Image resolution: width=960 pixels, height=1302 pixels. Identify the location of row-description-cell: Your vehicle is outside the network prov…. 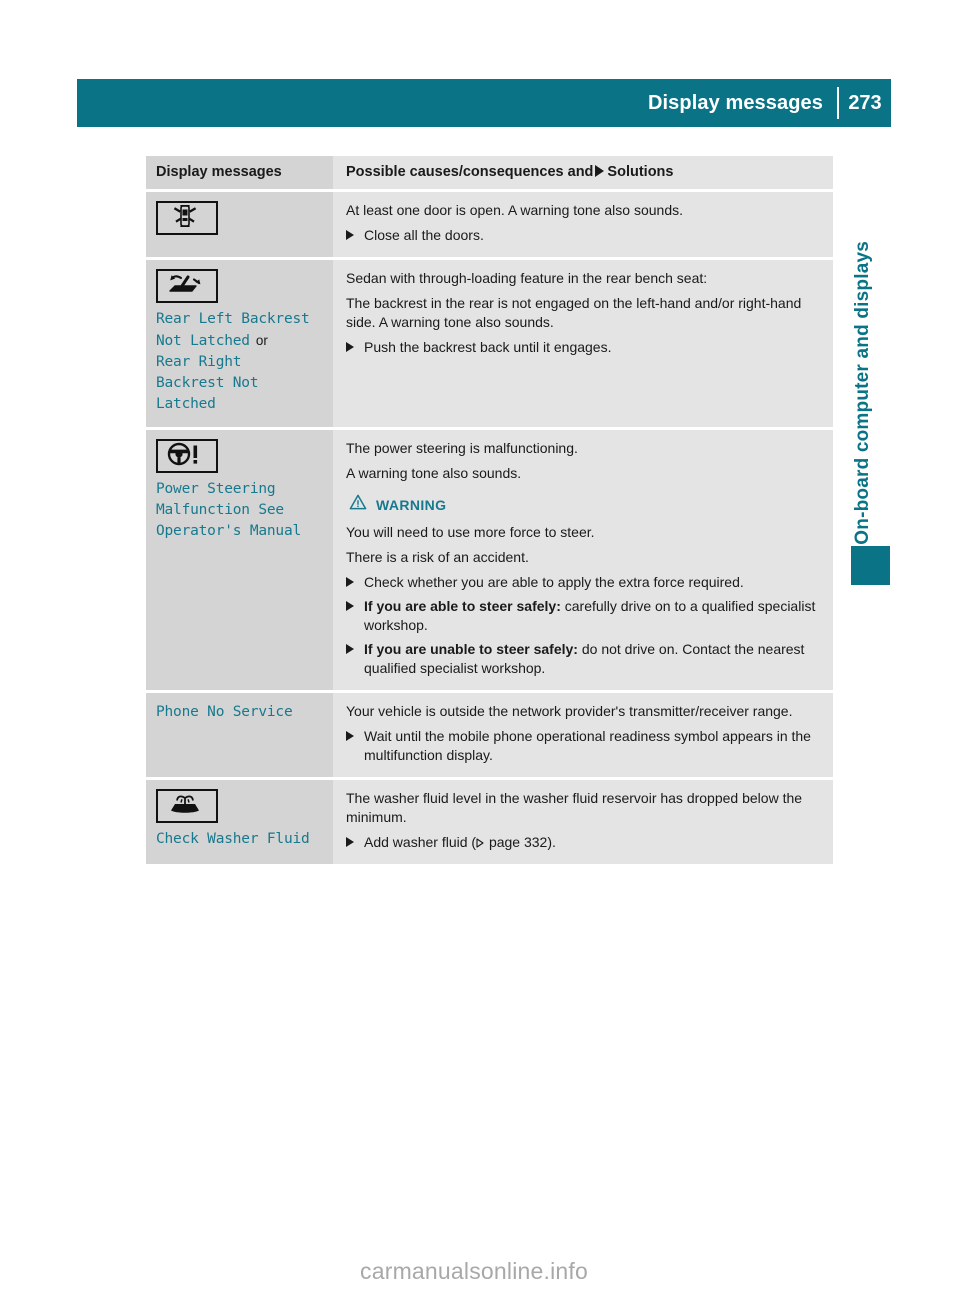
(583, 735).